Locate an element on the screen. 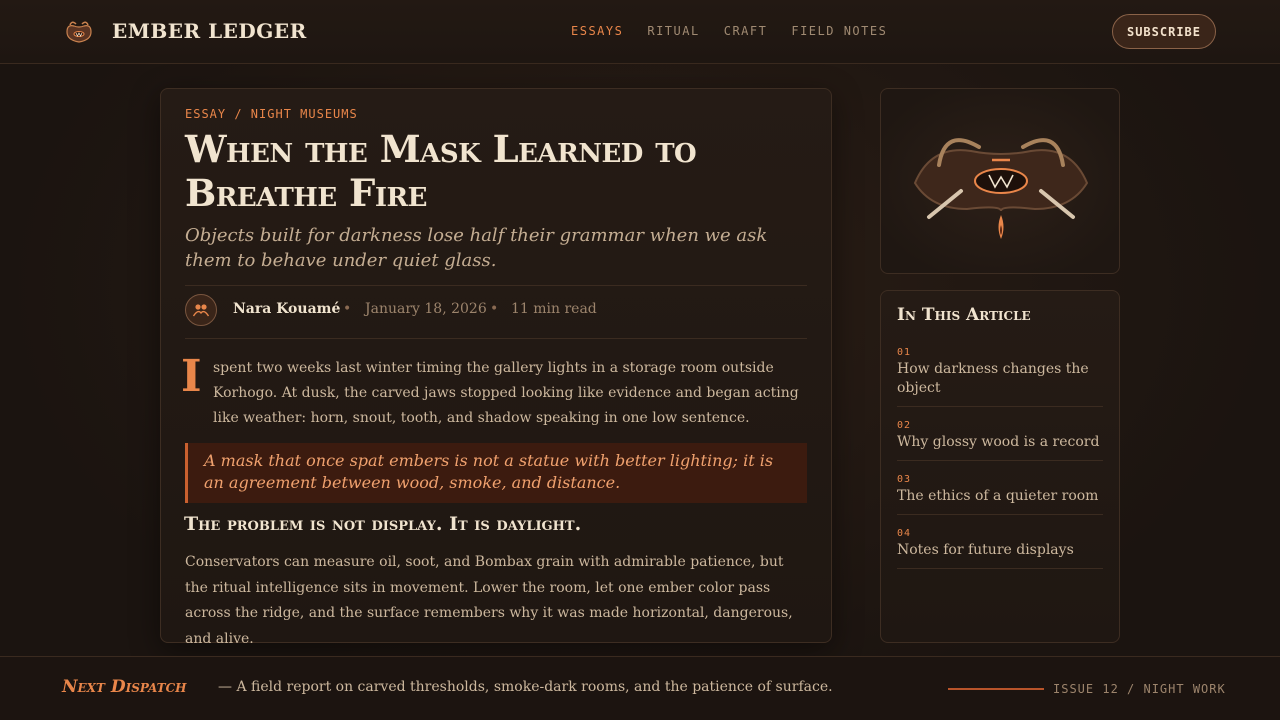 The height and width of the screenshot is (720, 1280). brand-name: EMBER LEDGER is located at coordinates (209, 31).